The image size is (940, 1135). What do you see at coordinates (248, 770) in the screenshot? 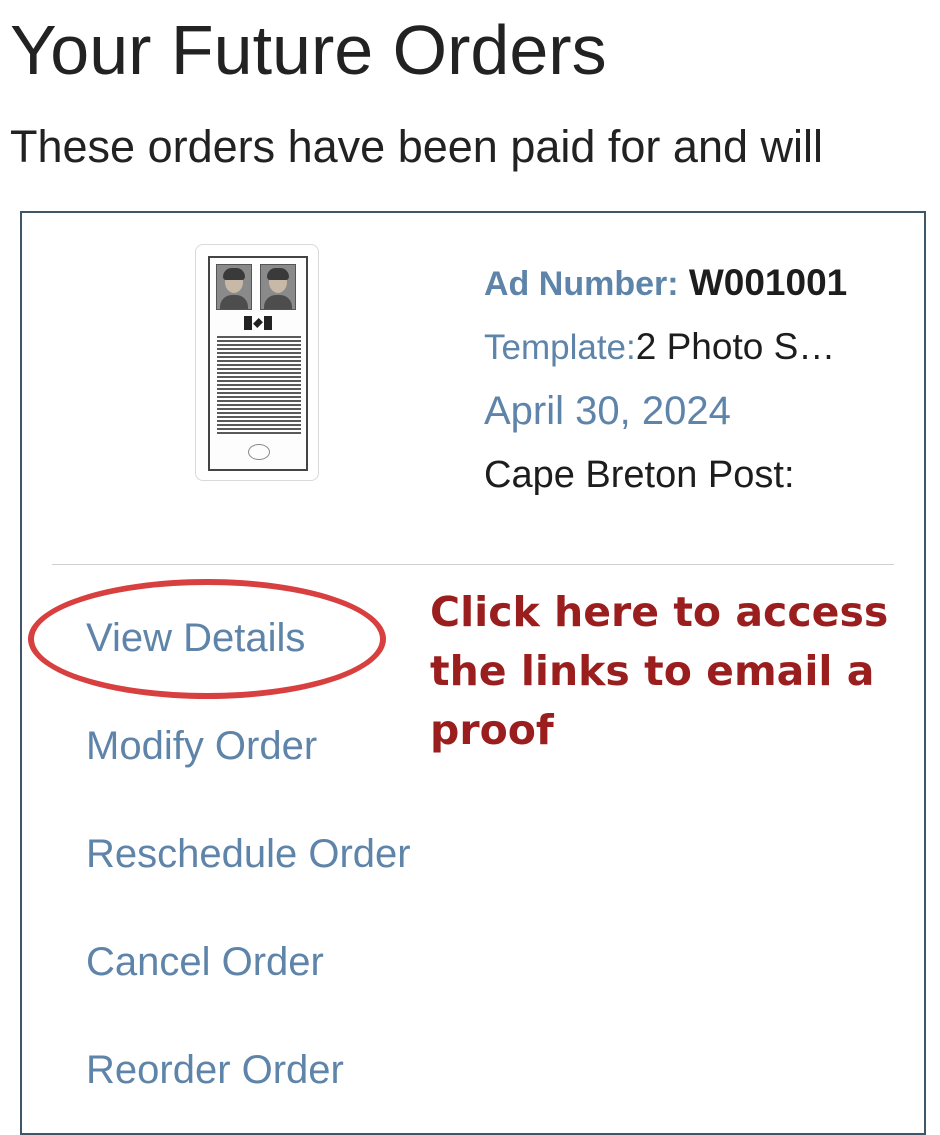
I see `modify-order-link: Modify Order` at bounding box center [248, 770].